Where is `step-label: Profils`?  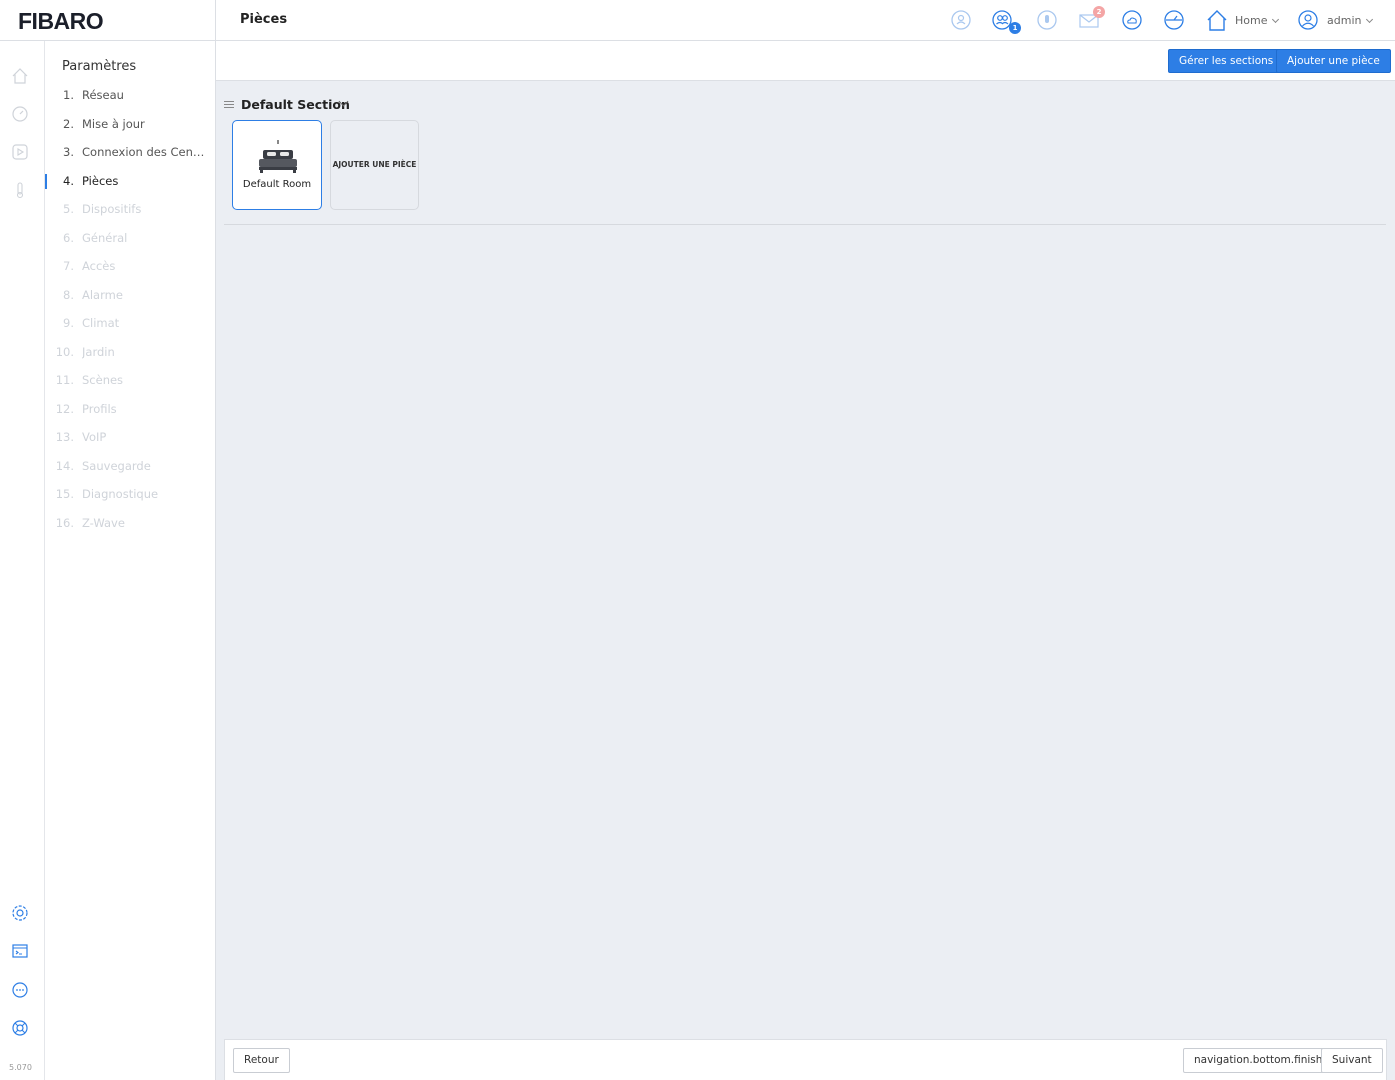 step-label: Profils is located at coordinates (99, 408).